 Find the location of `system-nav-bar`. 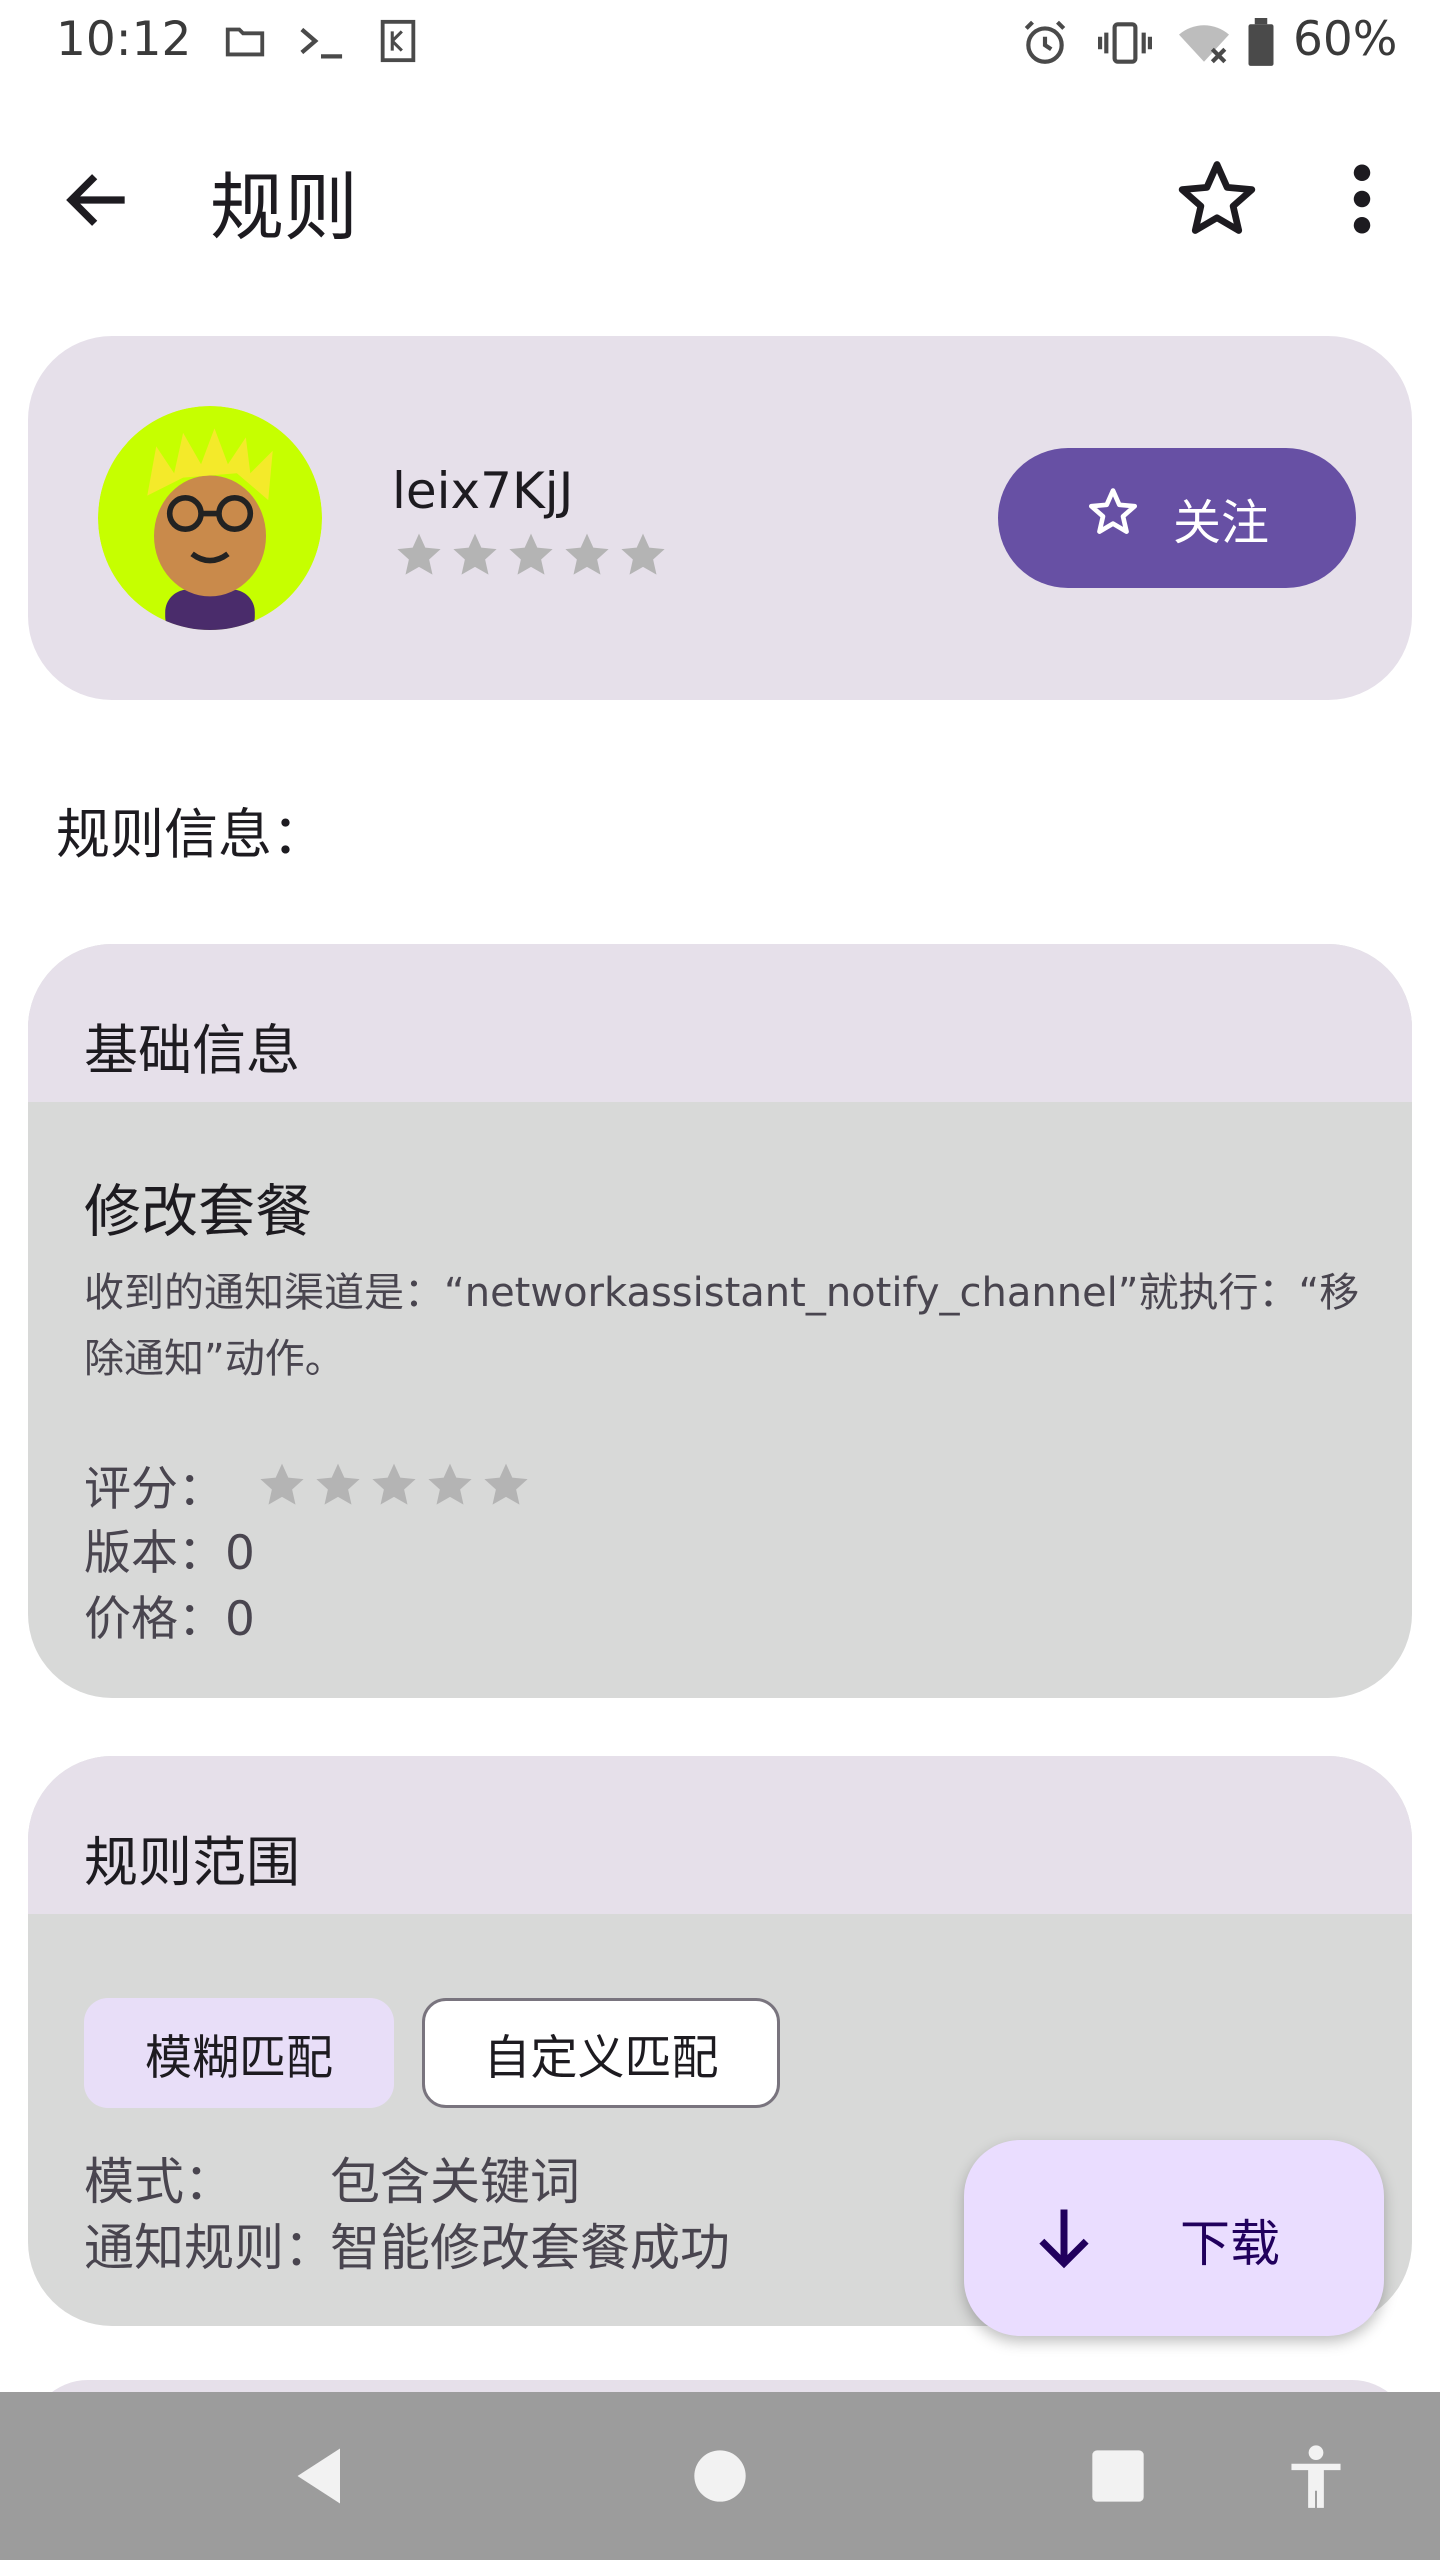

system-nav-bar is located at coordinates (720, 2476).